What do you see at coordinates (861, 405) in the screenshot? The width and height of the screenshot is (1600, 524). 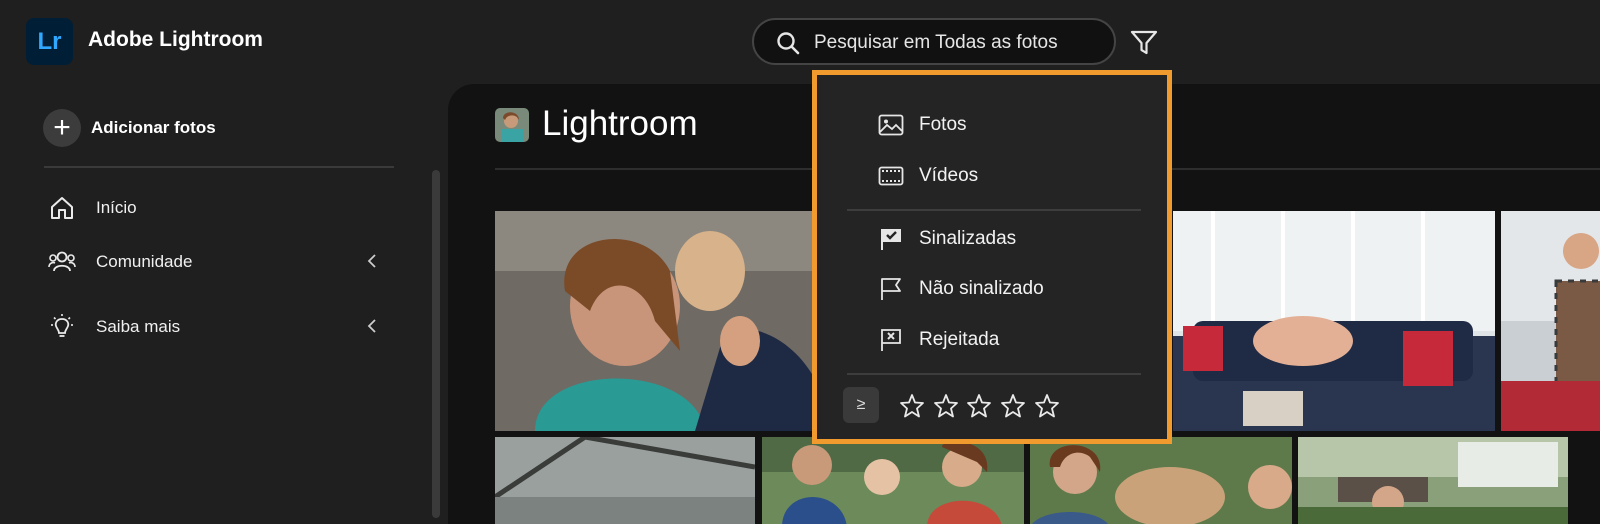 I see `rating-operator-button: ≥` at bounding box center [861, 405].